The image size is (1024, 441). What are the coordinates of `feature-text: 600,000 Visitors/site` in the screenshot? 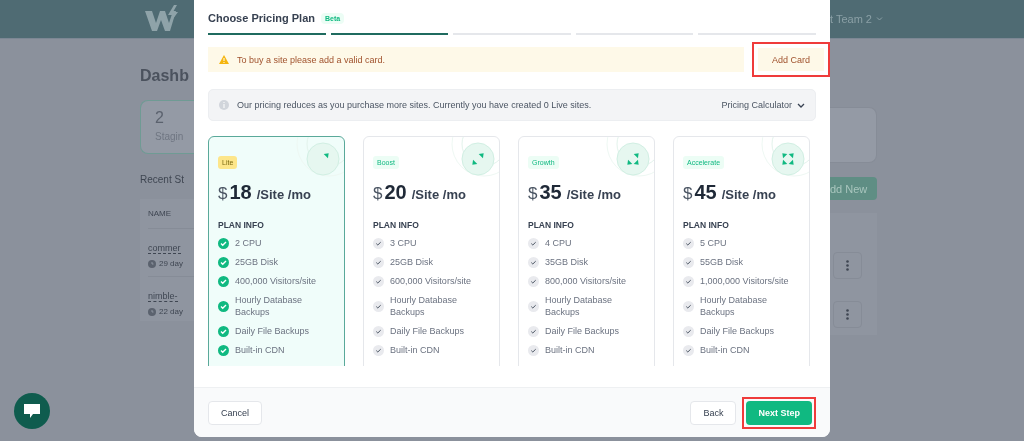 It's located at (430, 281).